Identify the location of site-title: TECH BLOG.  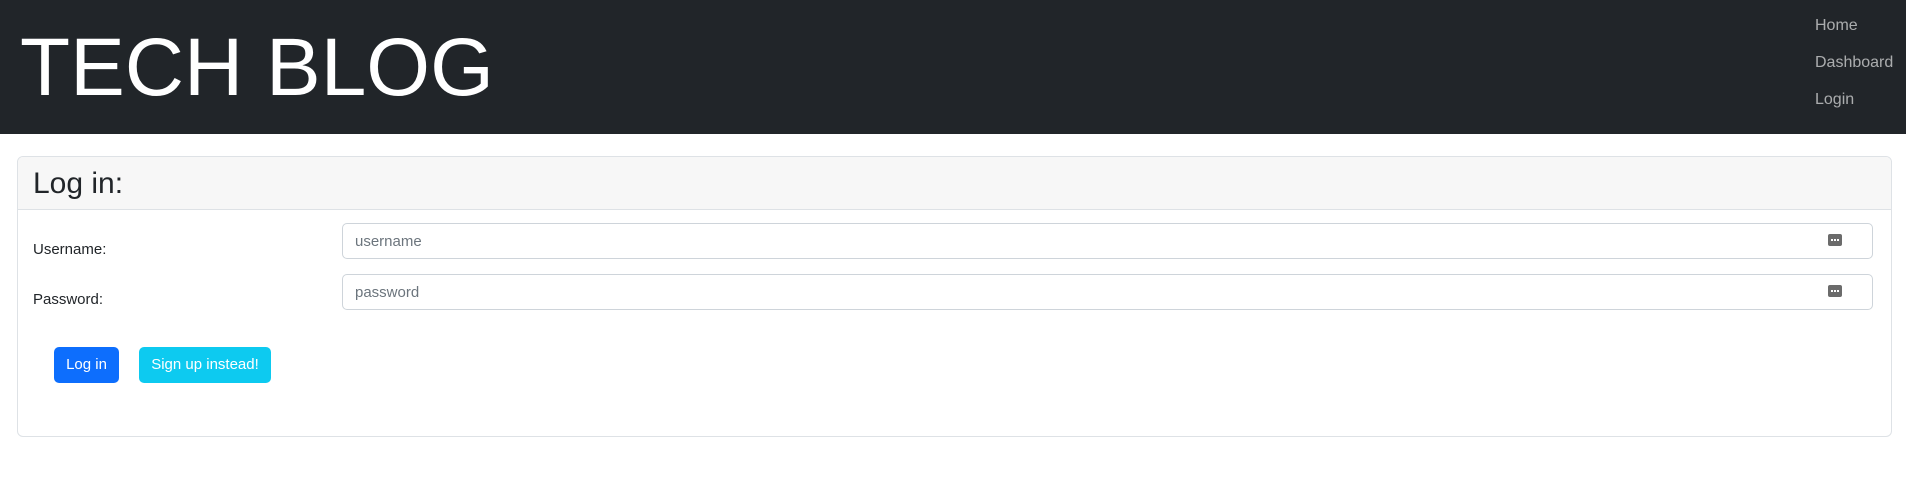
(257, 67).